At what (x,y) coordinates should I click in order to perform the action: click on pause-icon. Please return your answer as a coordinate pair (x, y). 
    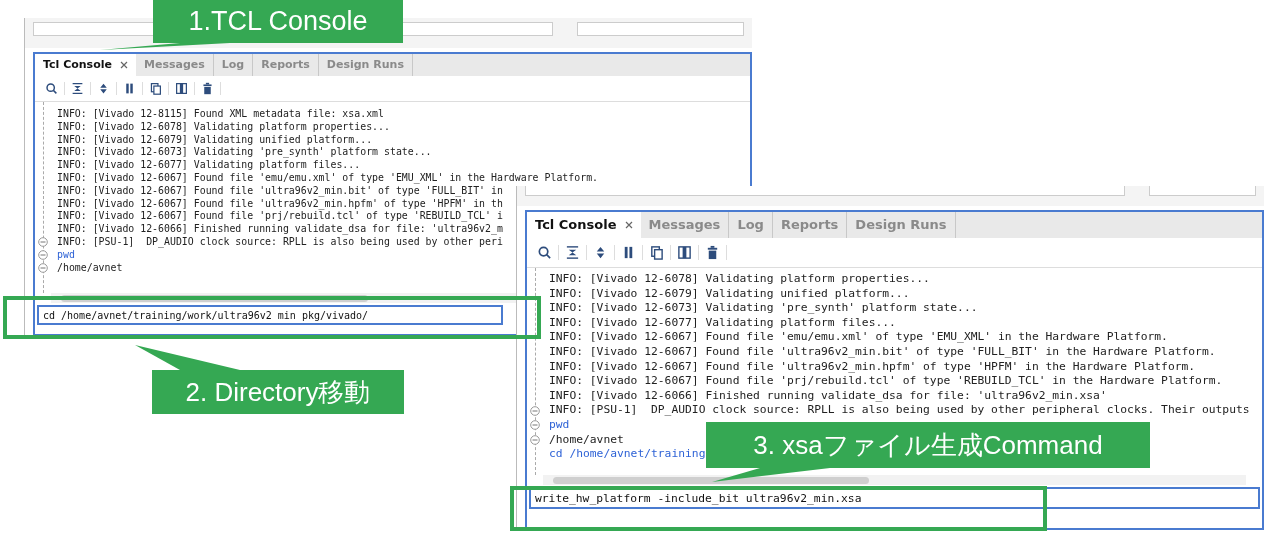
    Looking at the image, I should click on (129, 88).